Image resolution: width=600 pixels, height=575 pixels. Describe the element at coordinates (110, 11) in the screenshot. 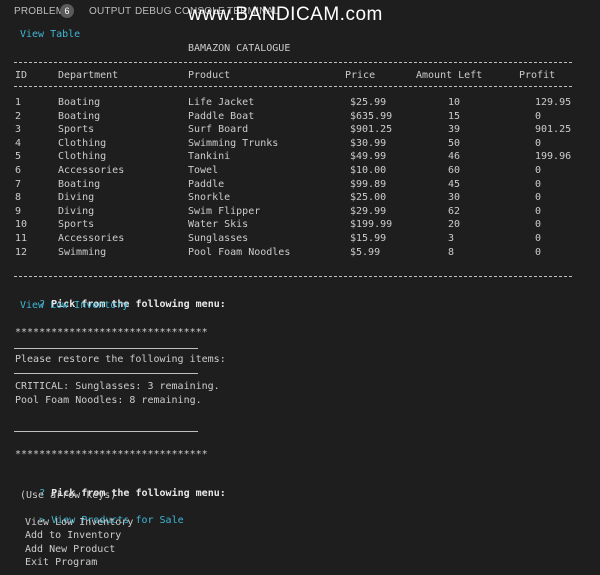

I see `tab-output: OUTPUT` at that location.